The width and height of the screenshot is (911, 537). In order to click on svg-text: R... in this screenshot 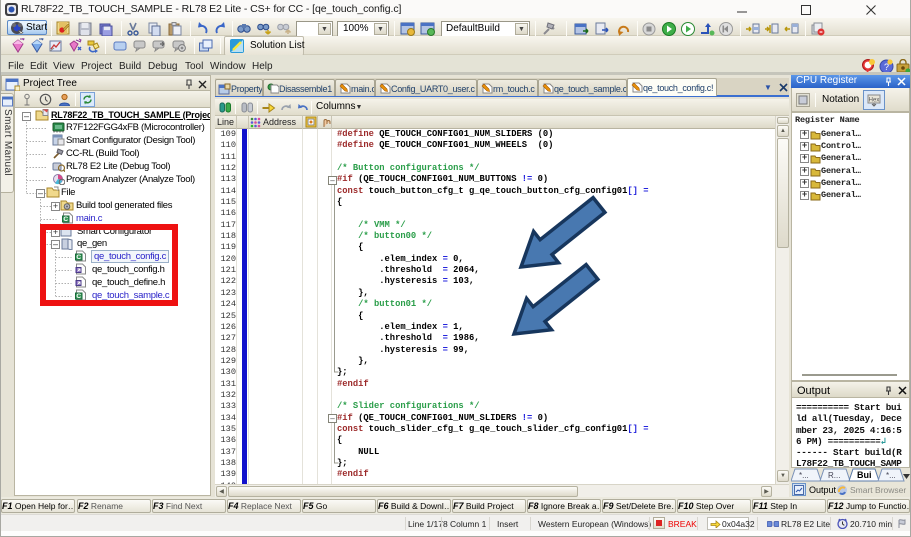, I will do `click(834, 475)`.